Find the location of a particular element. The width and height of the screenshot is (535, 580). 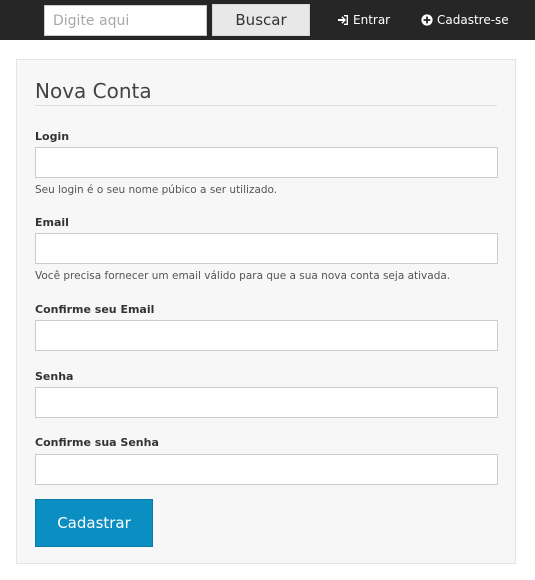

signup-link: Cadastre-se is located at coordinates (465, 20).